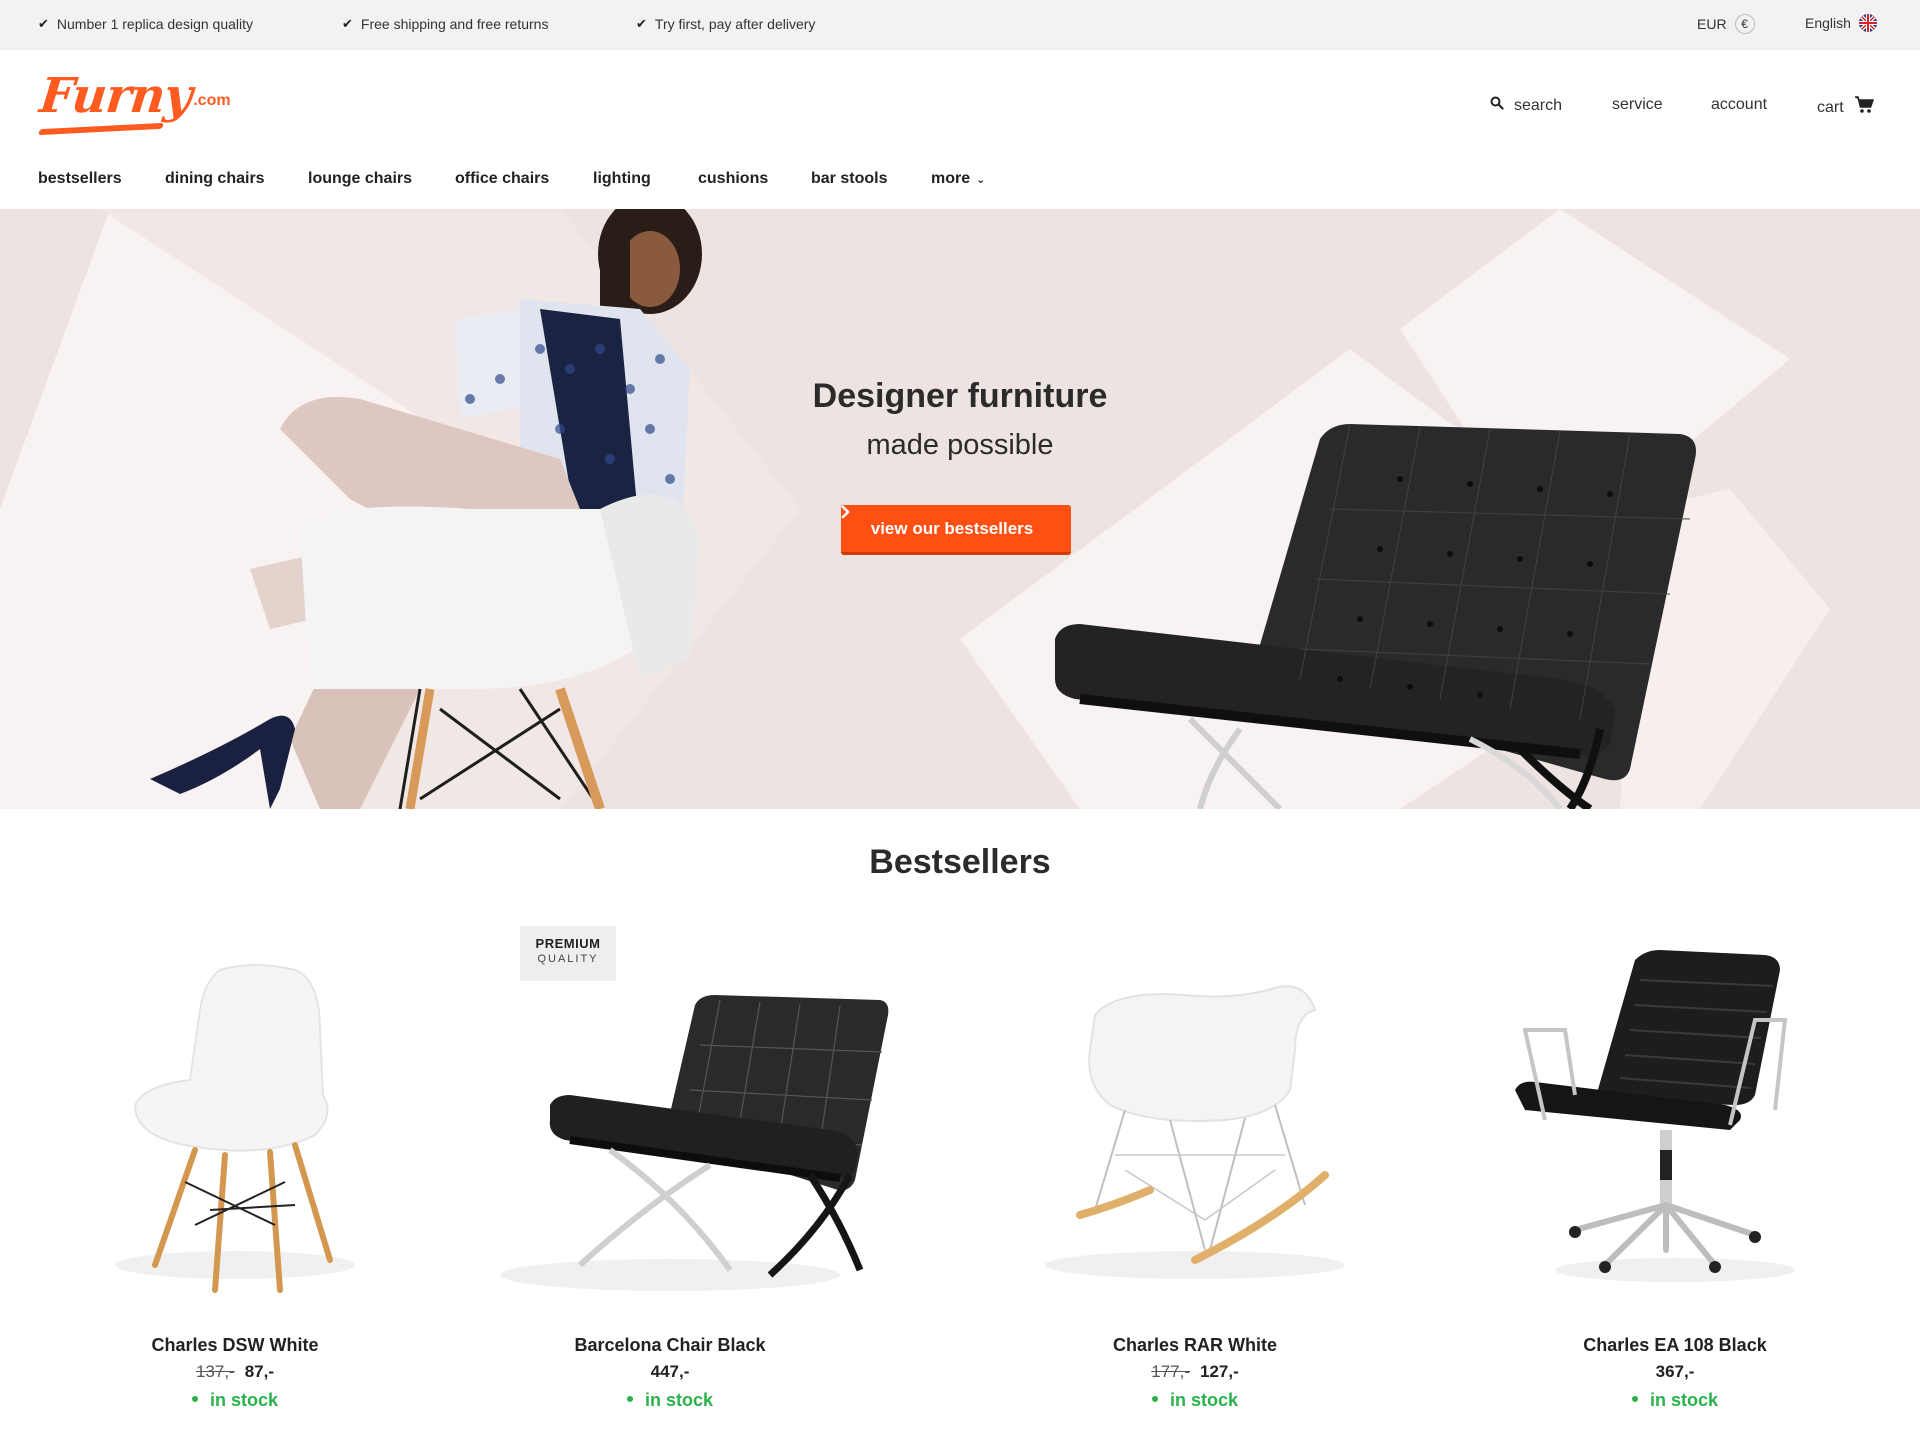 Image resolution: width=1920 pixels, height=1452 pixels. I want to click on premium-quality-badge: PREMIUM QUALITY, so click(568, 953).